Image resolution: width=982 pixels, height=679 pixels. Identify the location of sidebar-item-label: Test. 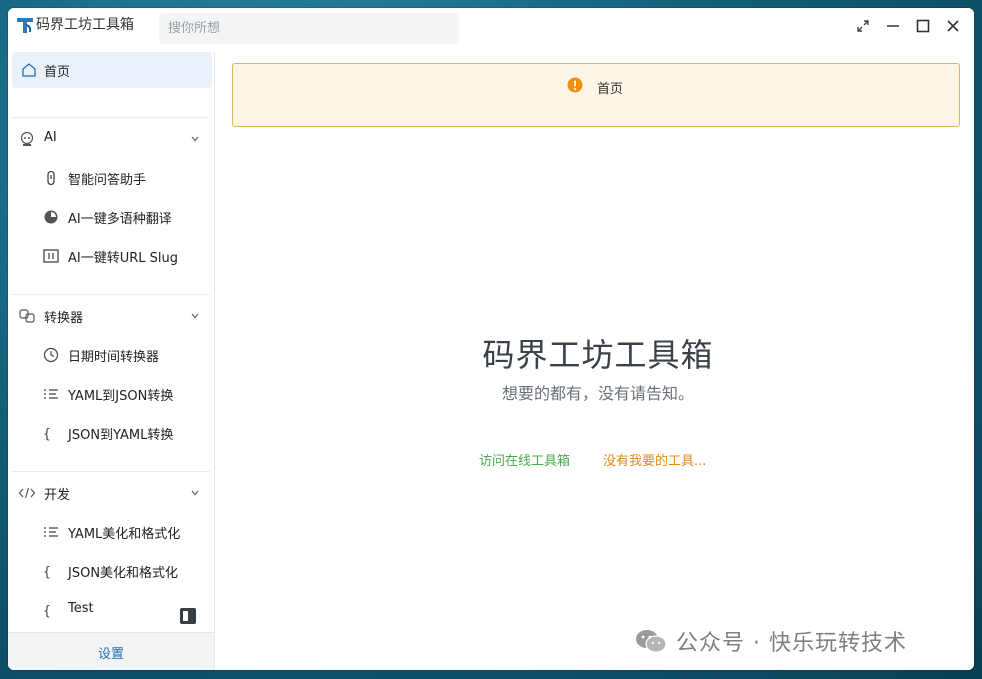
(81, 608).